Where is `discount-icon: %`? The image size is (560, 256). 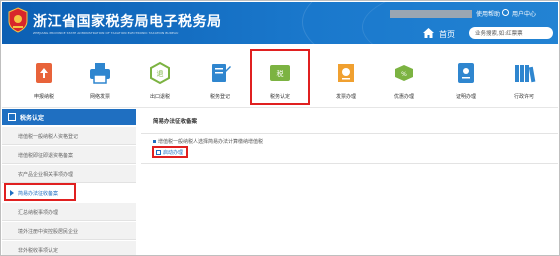
discount-icon: % is located at coordinates (404, 73).